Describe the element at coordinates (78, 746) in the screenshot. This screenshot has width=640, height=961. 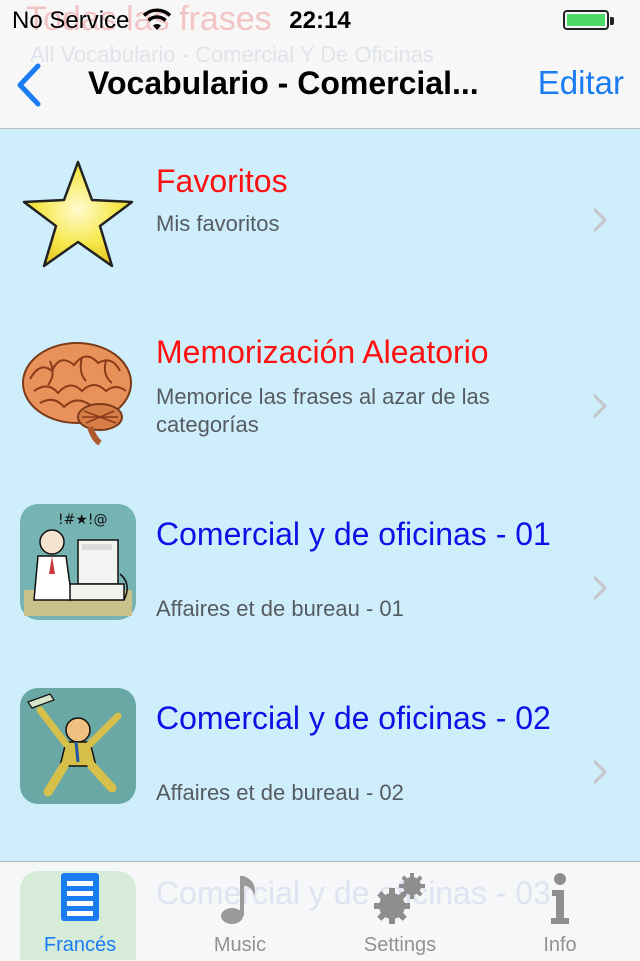
I see `dancing-businessman-icon` at that location.